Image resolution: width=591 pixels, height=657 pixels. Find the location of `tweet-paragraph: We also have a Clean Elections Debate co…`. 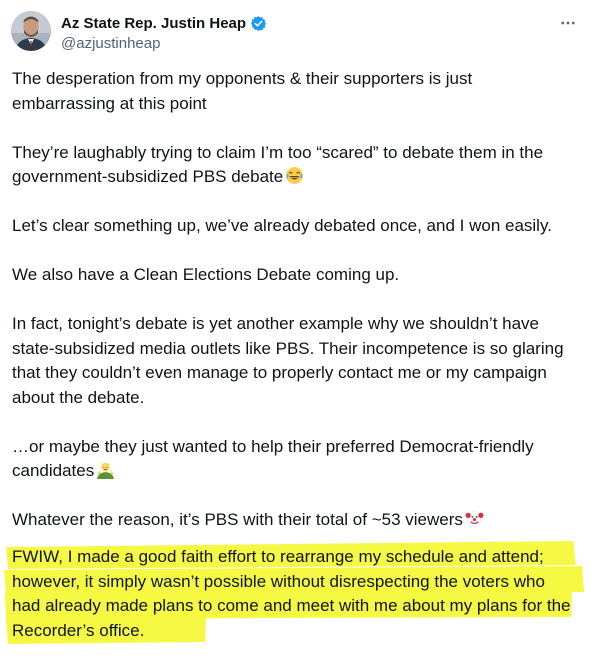

tweet-paragraph: We also have a Clean Elections Debate co… is located at coordinates (206, 274).